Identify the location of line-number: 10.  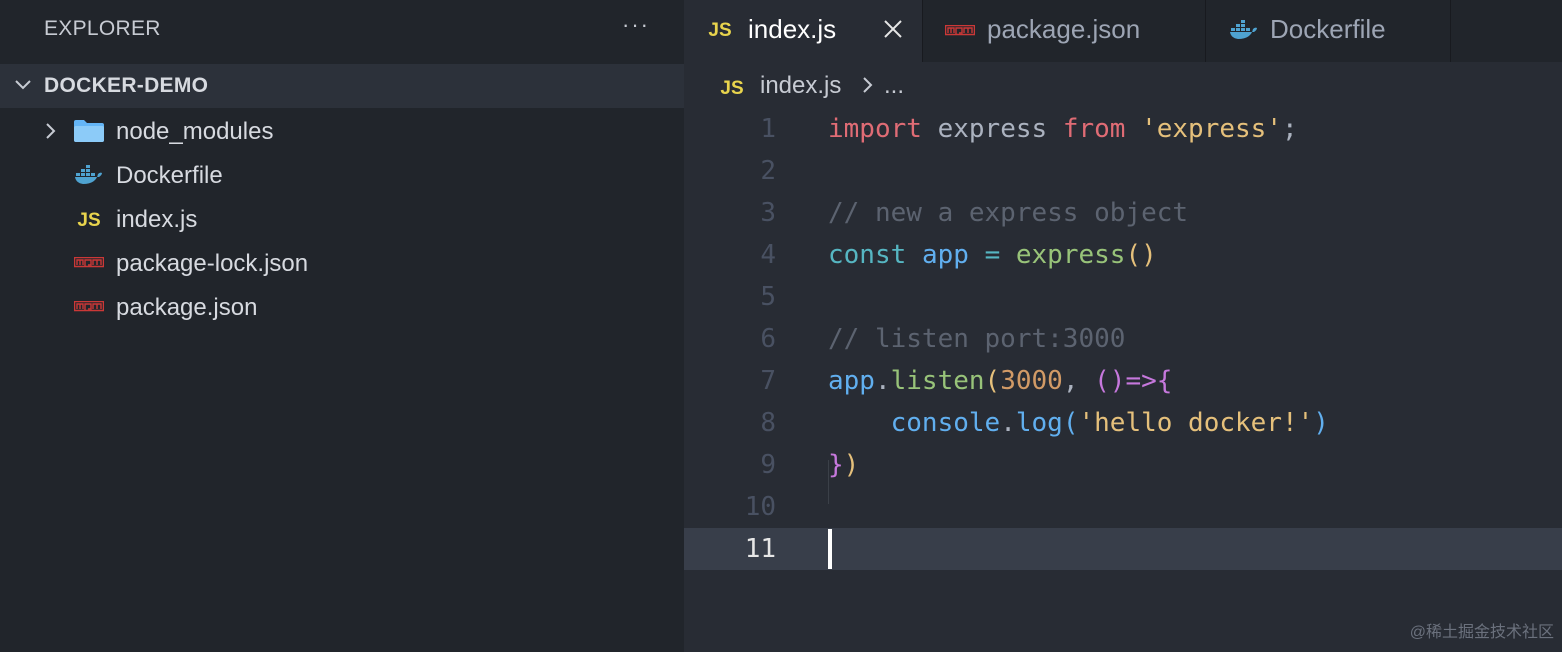
(760, 507).